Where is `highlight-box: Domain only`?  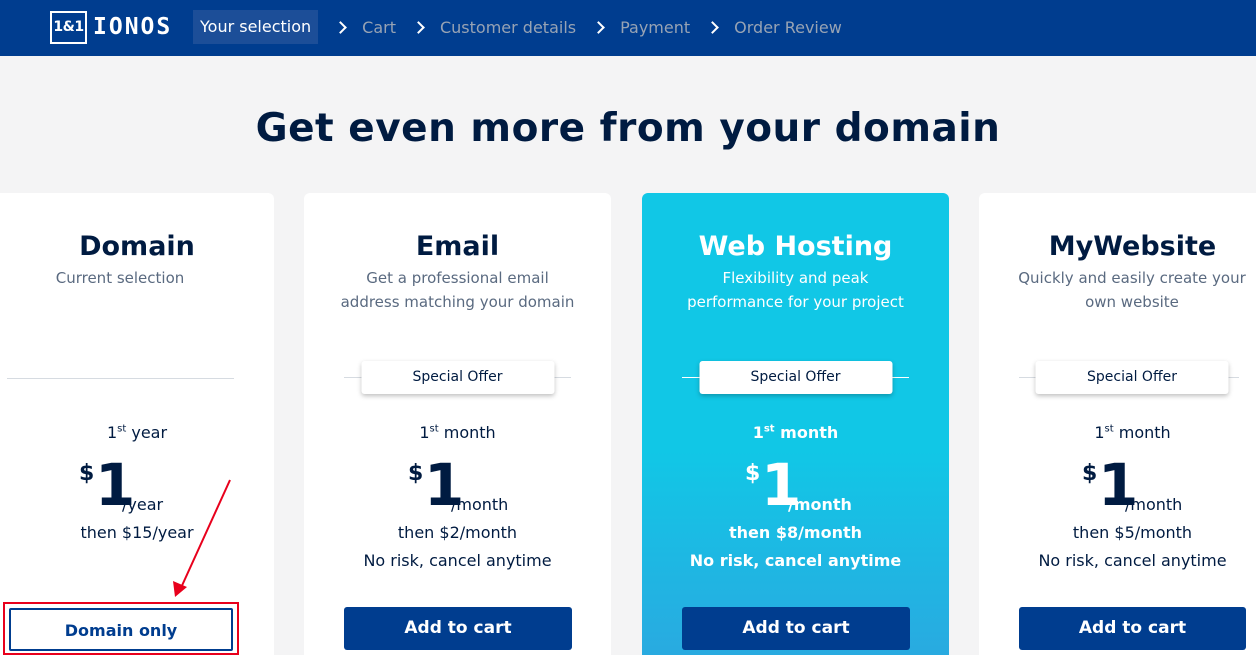
highlight-box: Domain only is located at coordinates (121, 628).